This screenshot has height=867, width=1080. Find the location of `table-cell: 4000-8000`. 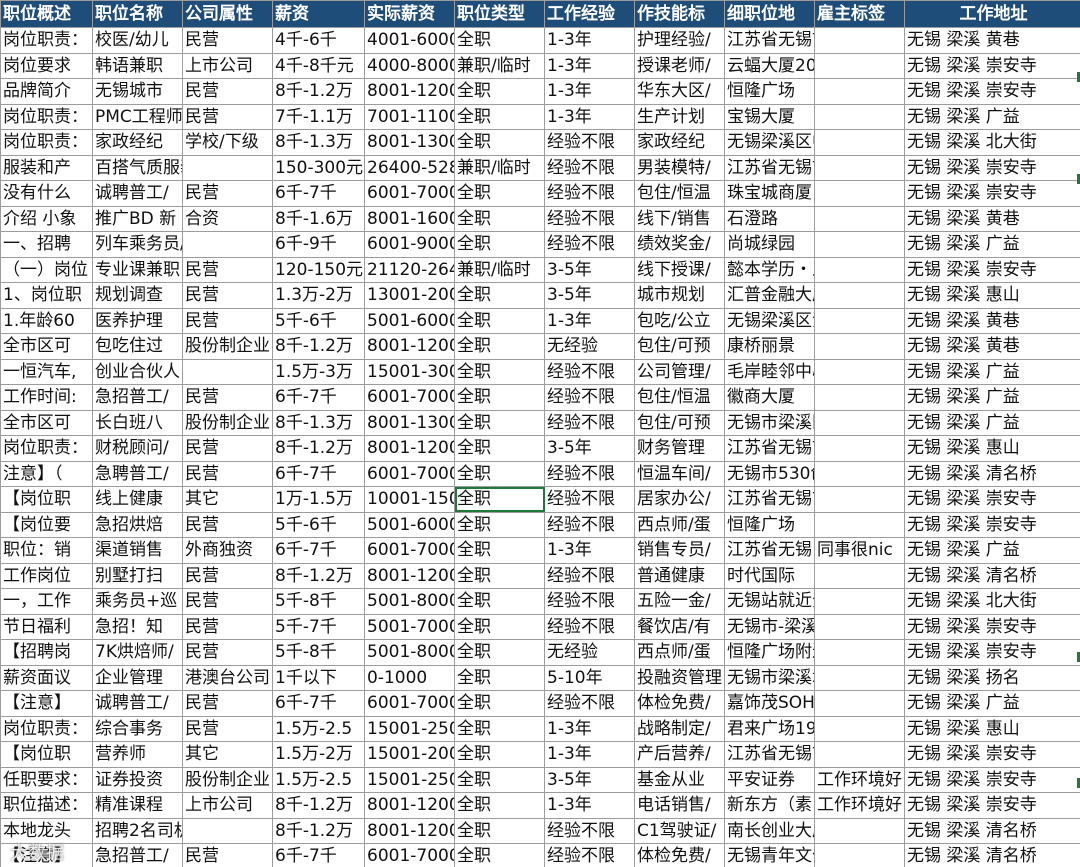

table-cell: 4000-8000 is located at coordinates (409, 65).